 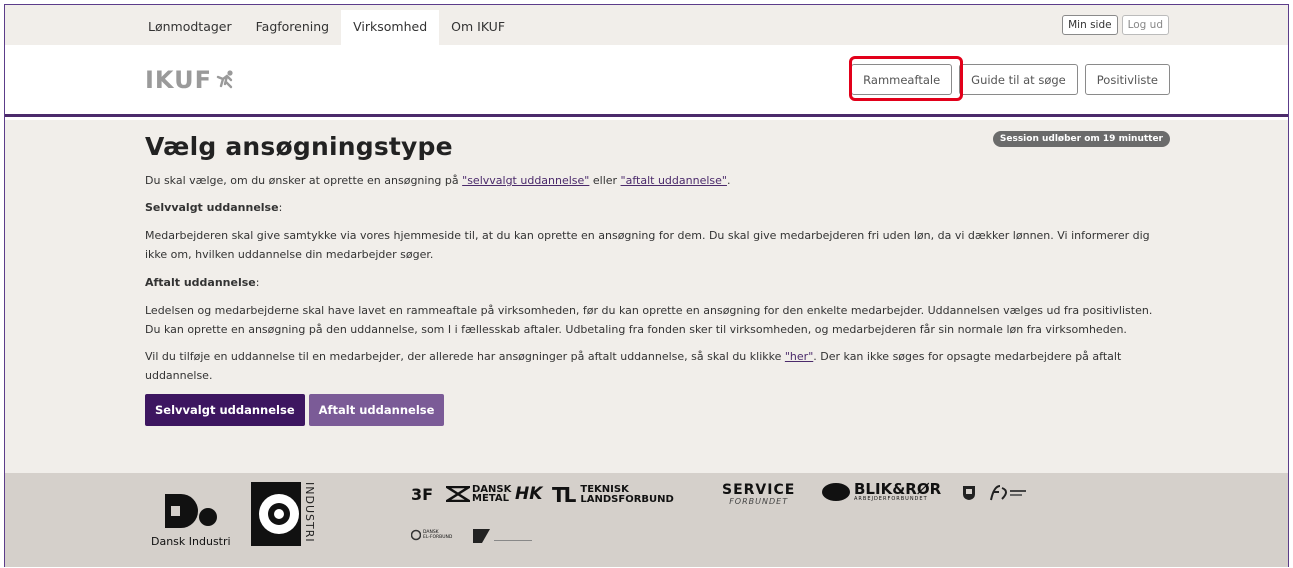 What do you see at coordinates (969, 493) in the screenshot?
I see `shield-icon` at bounding box center [969, 493].